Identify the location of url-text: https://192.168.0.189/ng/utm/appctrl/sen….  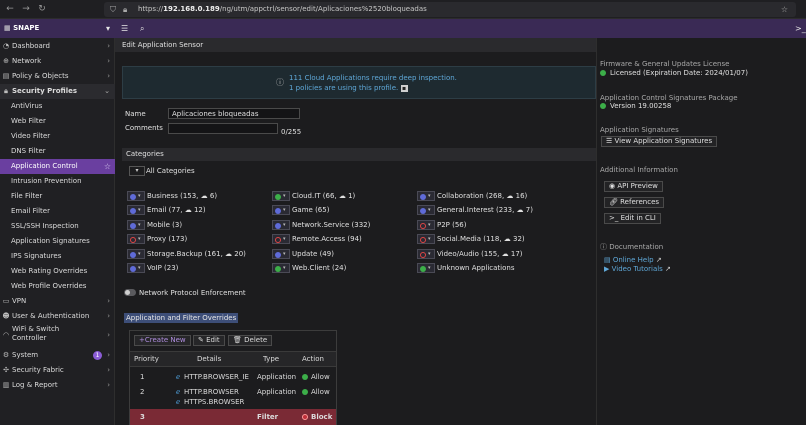
(282, 9).